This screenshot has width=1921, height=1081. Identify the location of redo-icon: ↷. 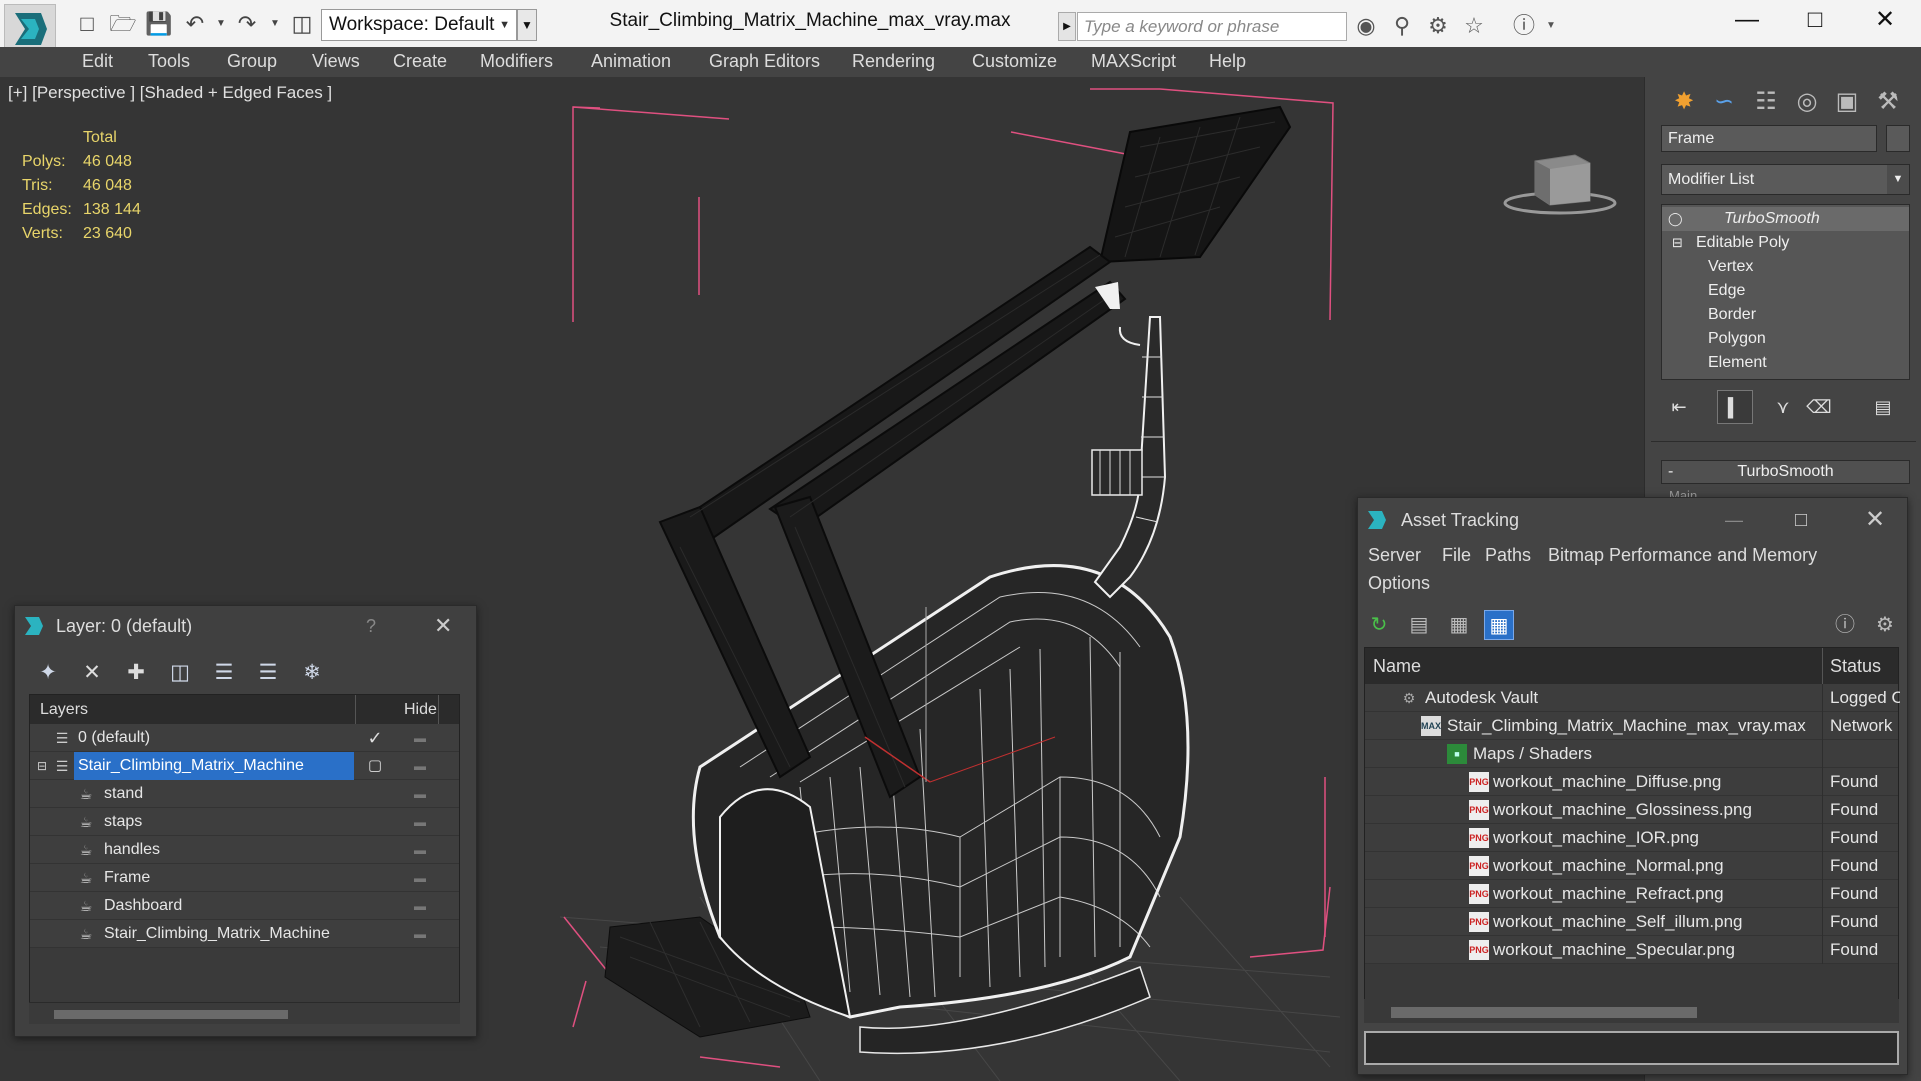
(247, 24).